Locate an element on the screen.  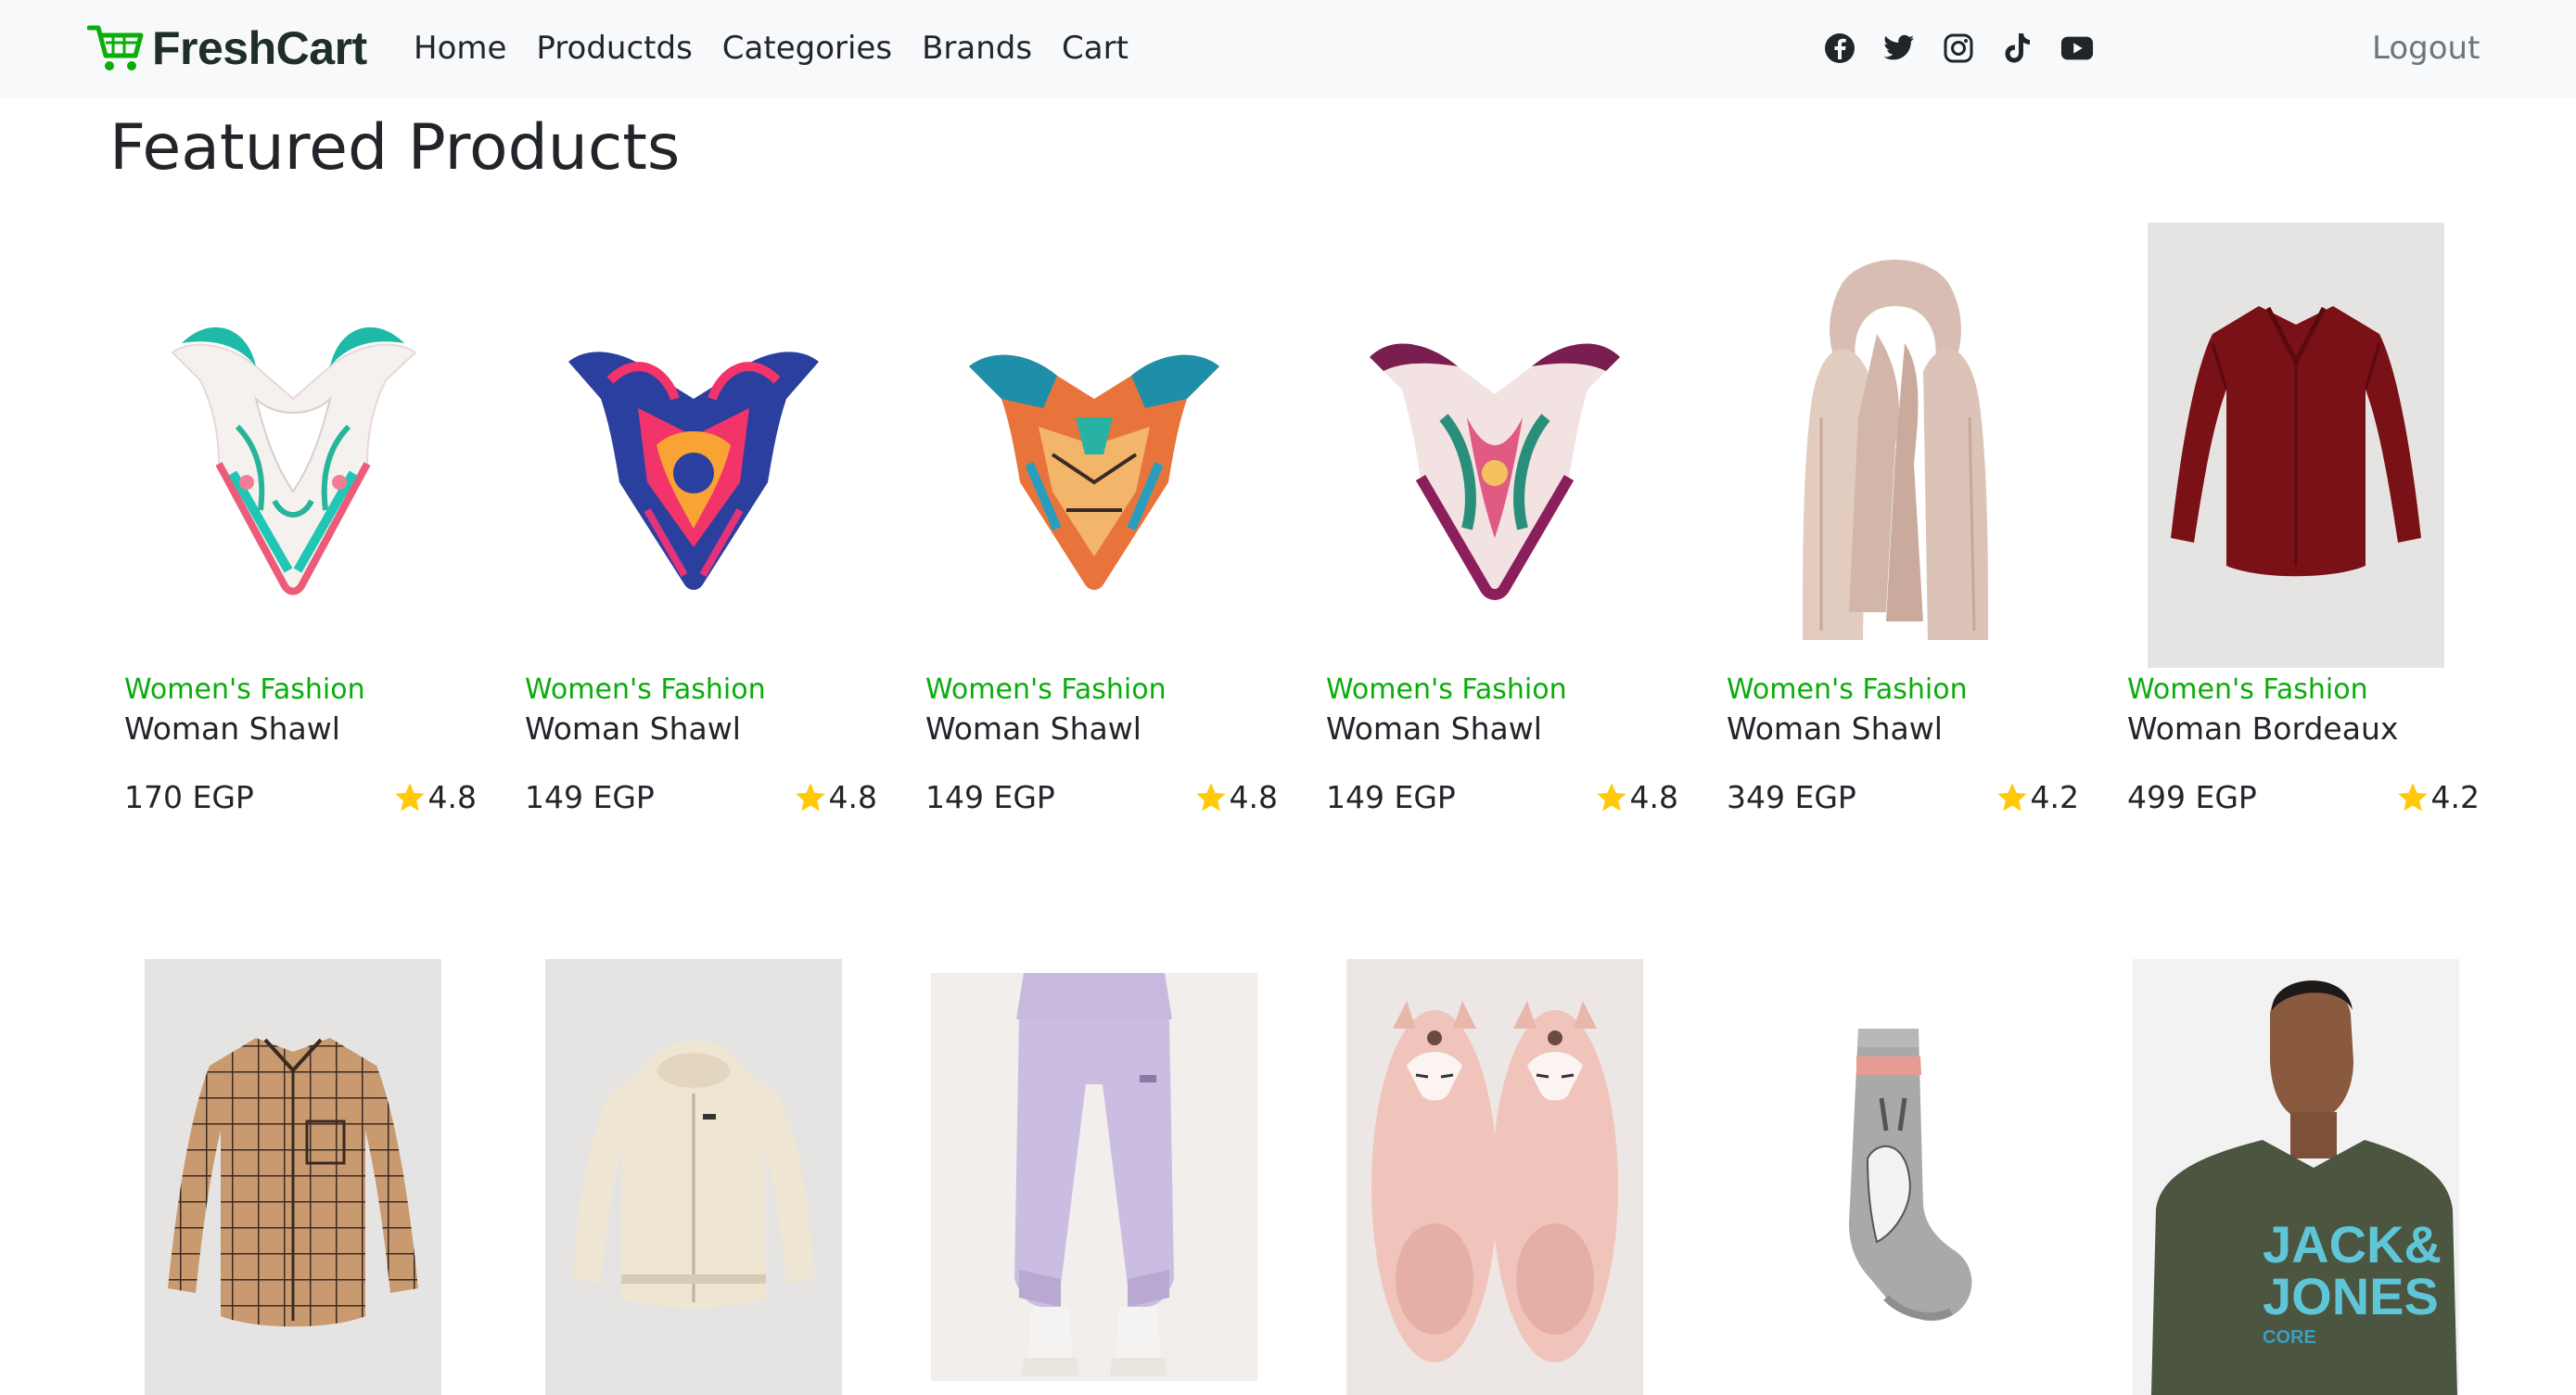
product-card: JACK& JONES CORE is located at coordinates (2296, 1177).